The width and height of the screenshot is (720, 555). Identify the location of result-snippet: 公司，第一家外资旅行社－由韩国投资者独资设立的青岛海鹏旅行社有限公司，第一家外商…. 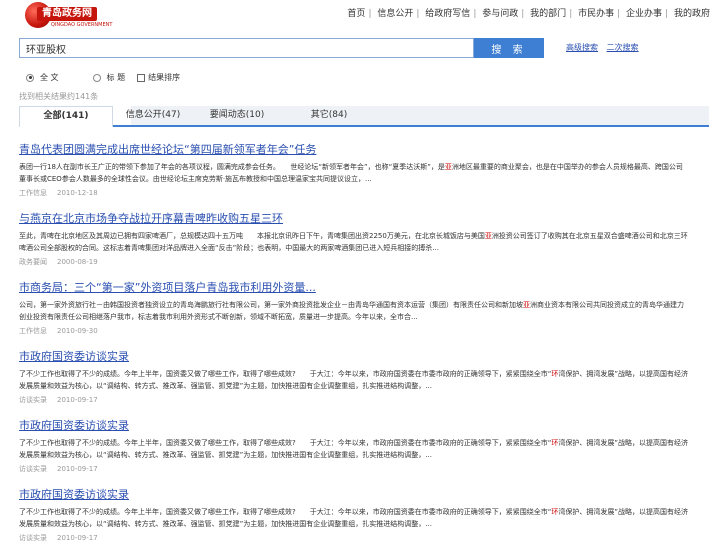
(351, 311).